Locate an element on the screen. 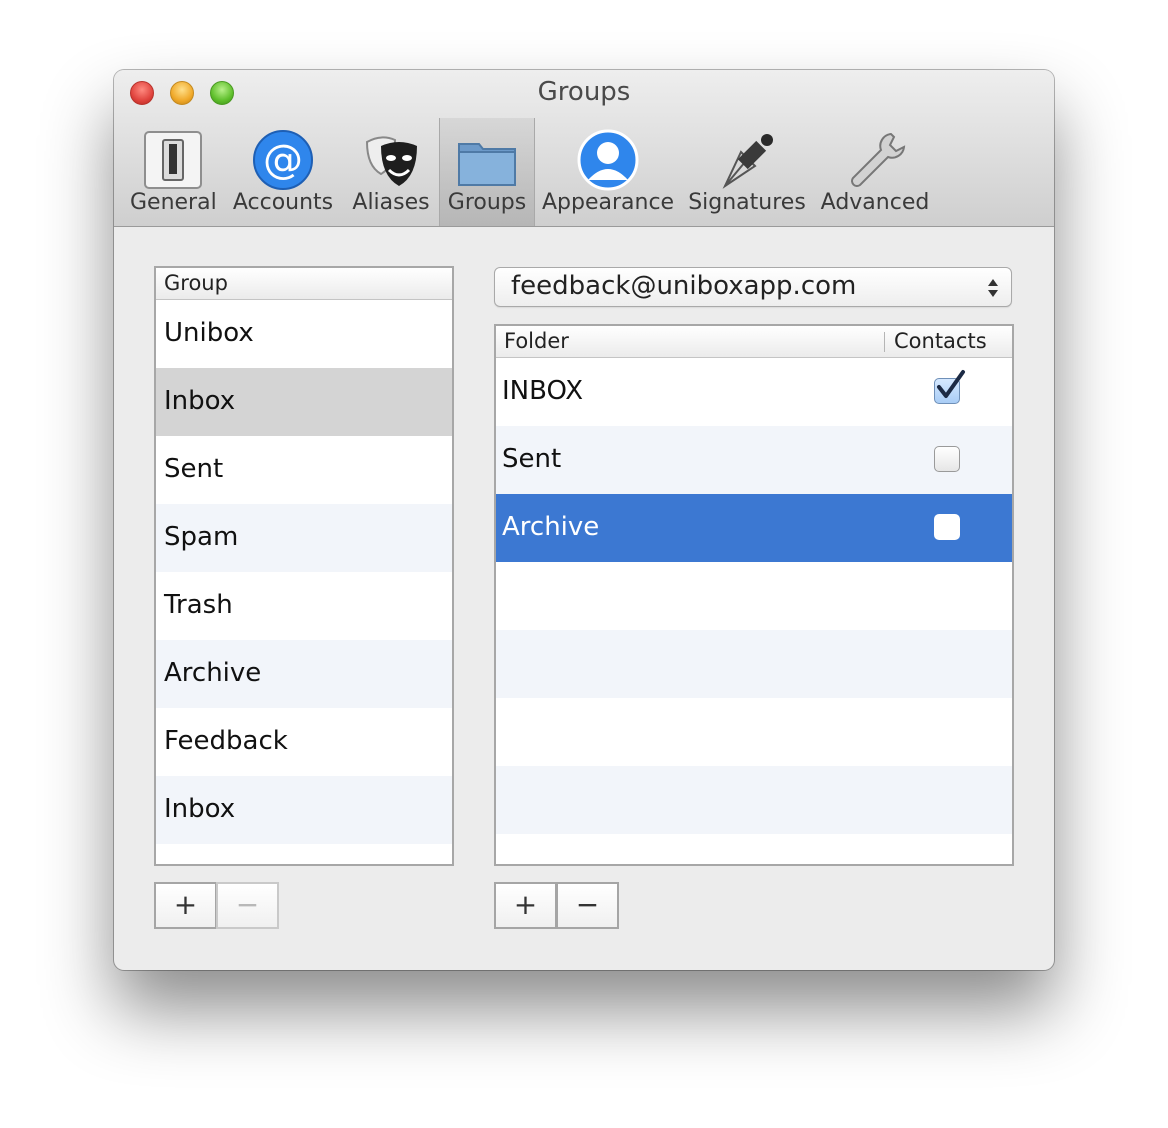  group-column-header: Group is located at coordinates (196, 283).